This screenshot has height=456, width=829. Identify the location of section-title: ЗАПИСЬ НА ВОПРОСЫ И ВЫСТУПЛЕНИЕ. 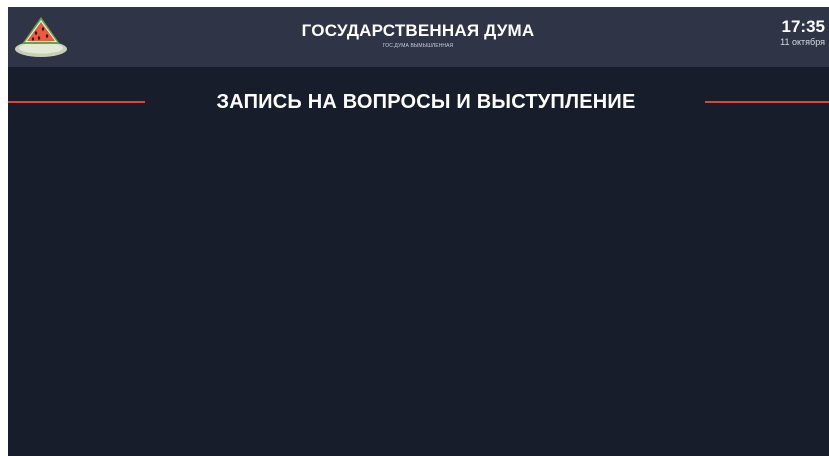
(426, 102).